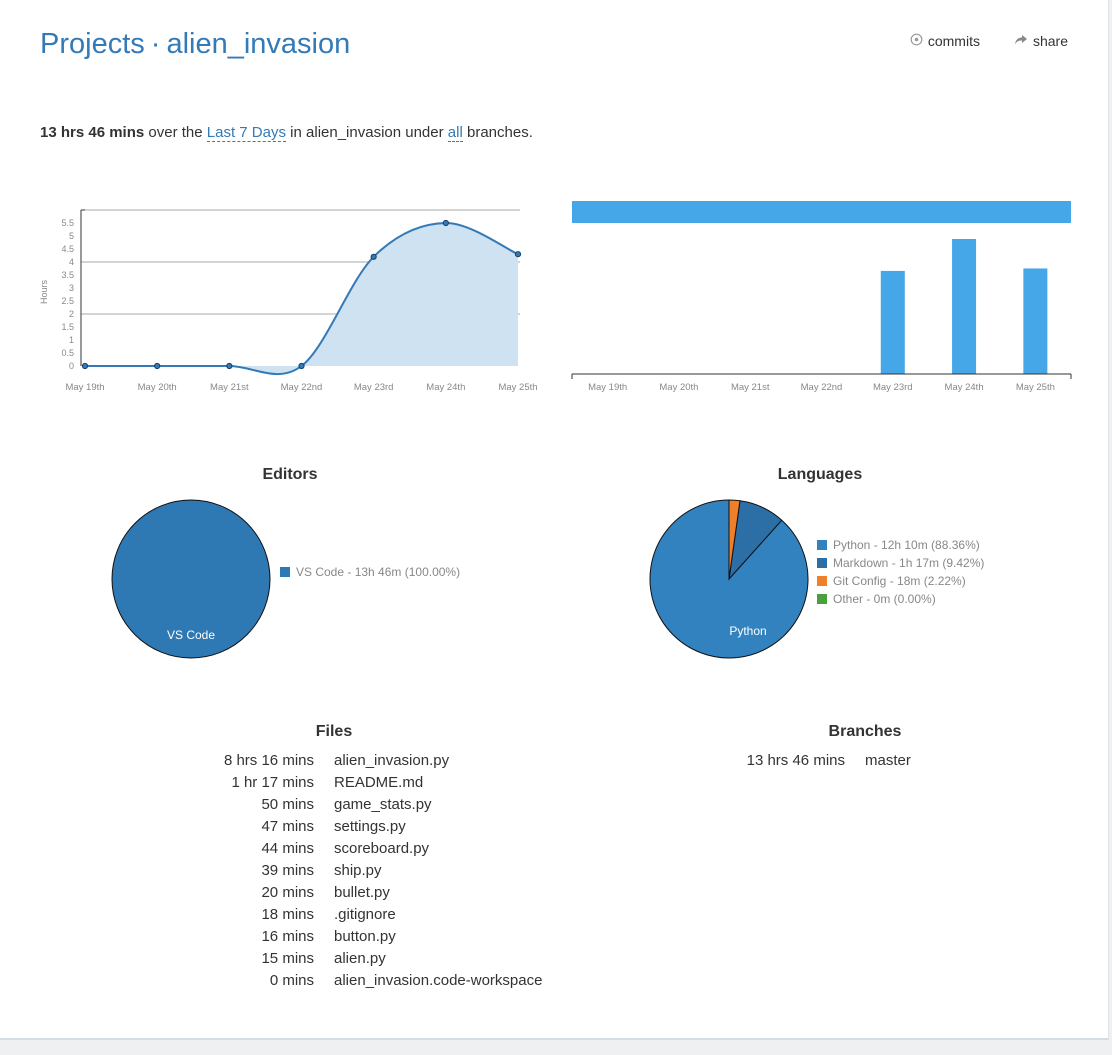 The width and height of the screenshot is (1112, 1055). Describe the element at coordinates (67, 353) in the screenshot. I see `y-tick-label: 0.5` at that location.